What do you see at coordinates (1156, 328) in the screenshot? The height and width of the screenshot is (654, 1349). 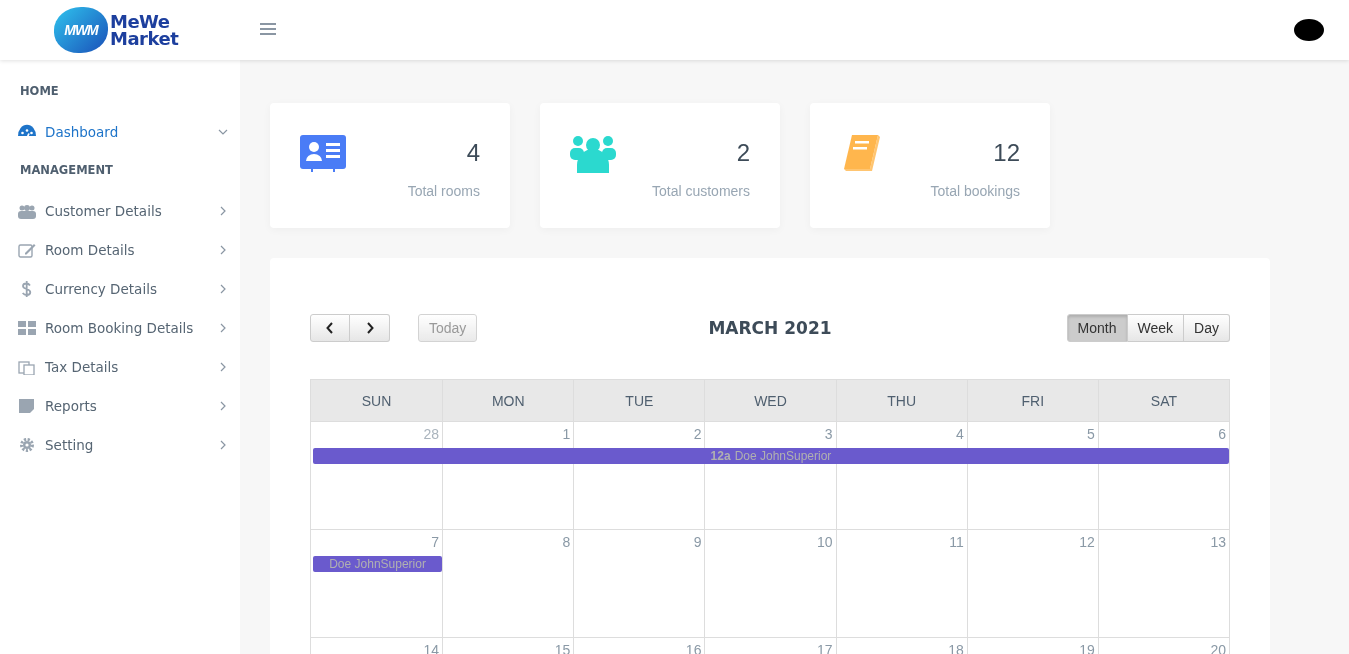 I see `view-tab: Week` at bounding box center [1156, 328].